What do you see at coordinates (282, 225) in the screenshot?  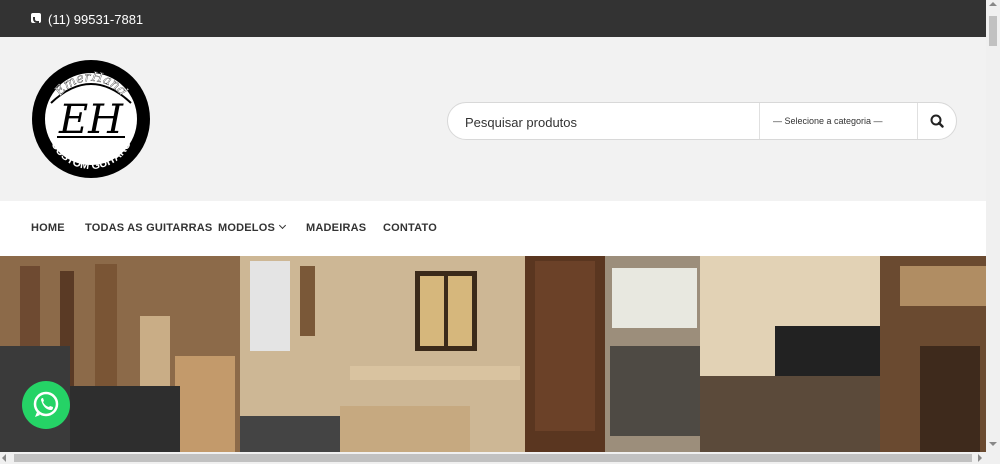 I see `chevron-down-icon` at bounding box center [282, 225].